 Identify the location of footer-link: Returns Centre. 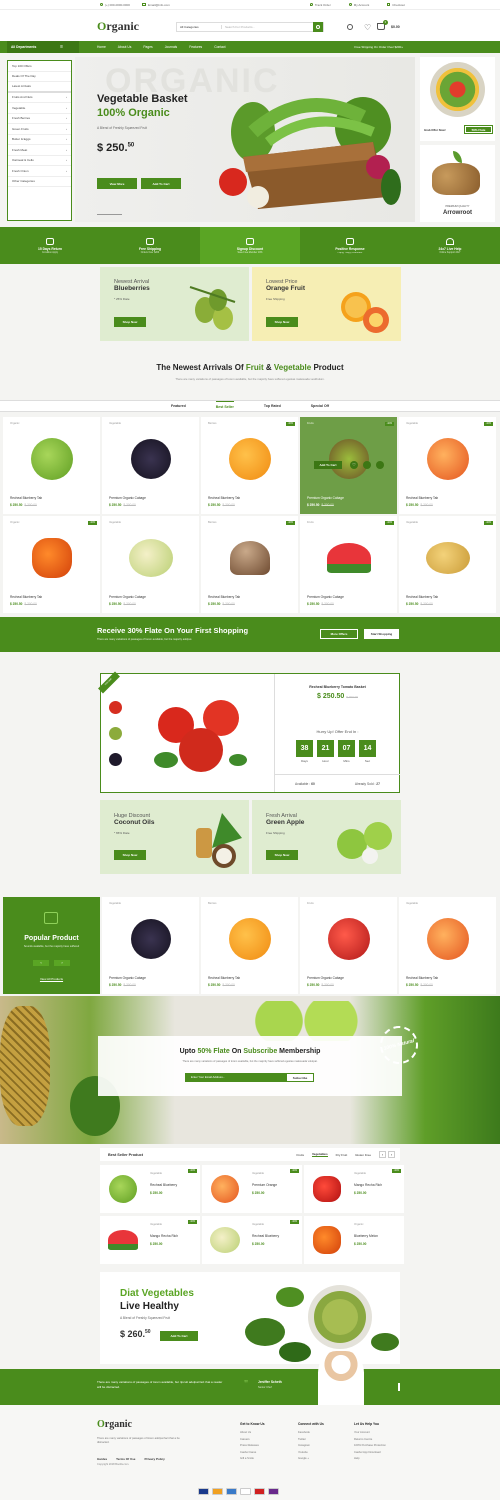
(370, 1439).